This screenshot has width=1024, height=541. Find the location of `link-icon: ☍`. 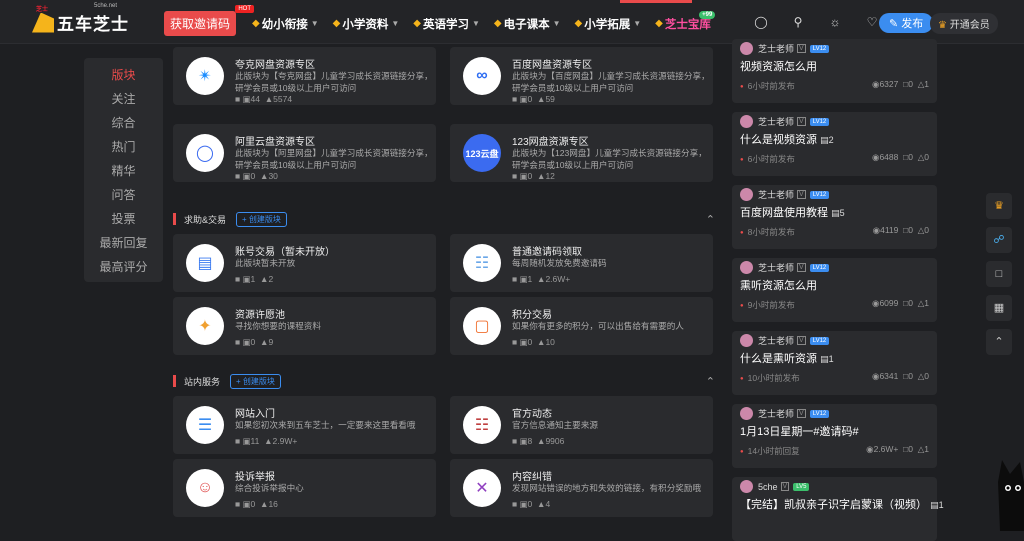

link-icon: ☍ is located at coordinates (999, 240).